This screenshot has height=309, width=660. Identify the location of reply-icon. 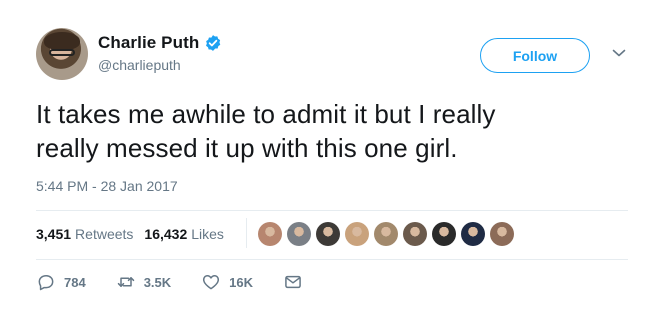
(46, 283).